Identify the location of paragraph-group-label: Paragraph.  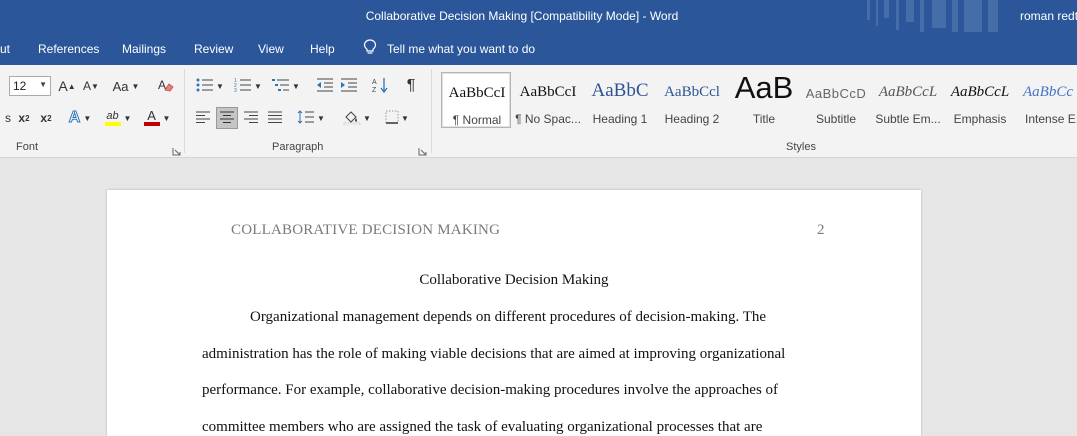
(298, 147).